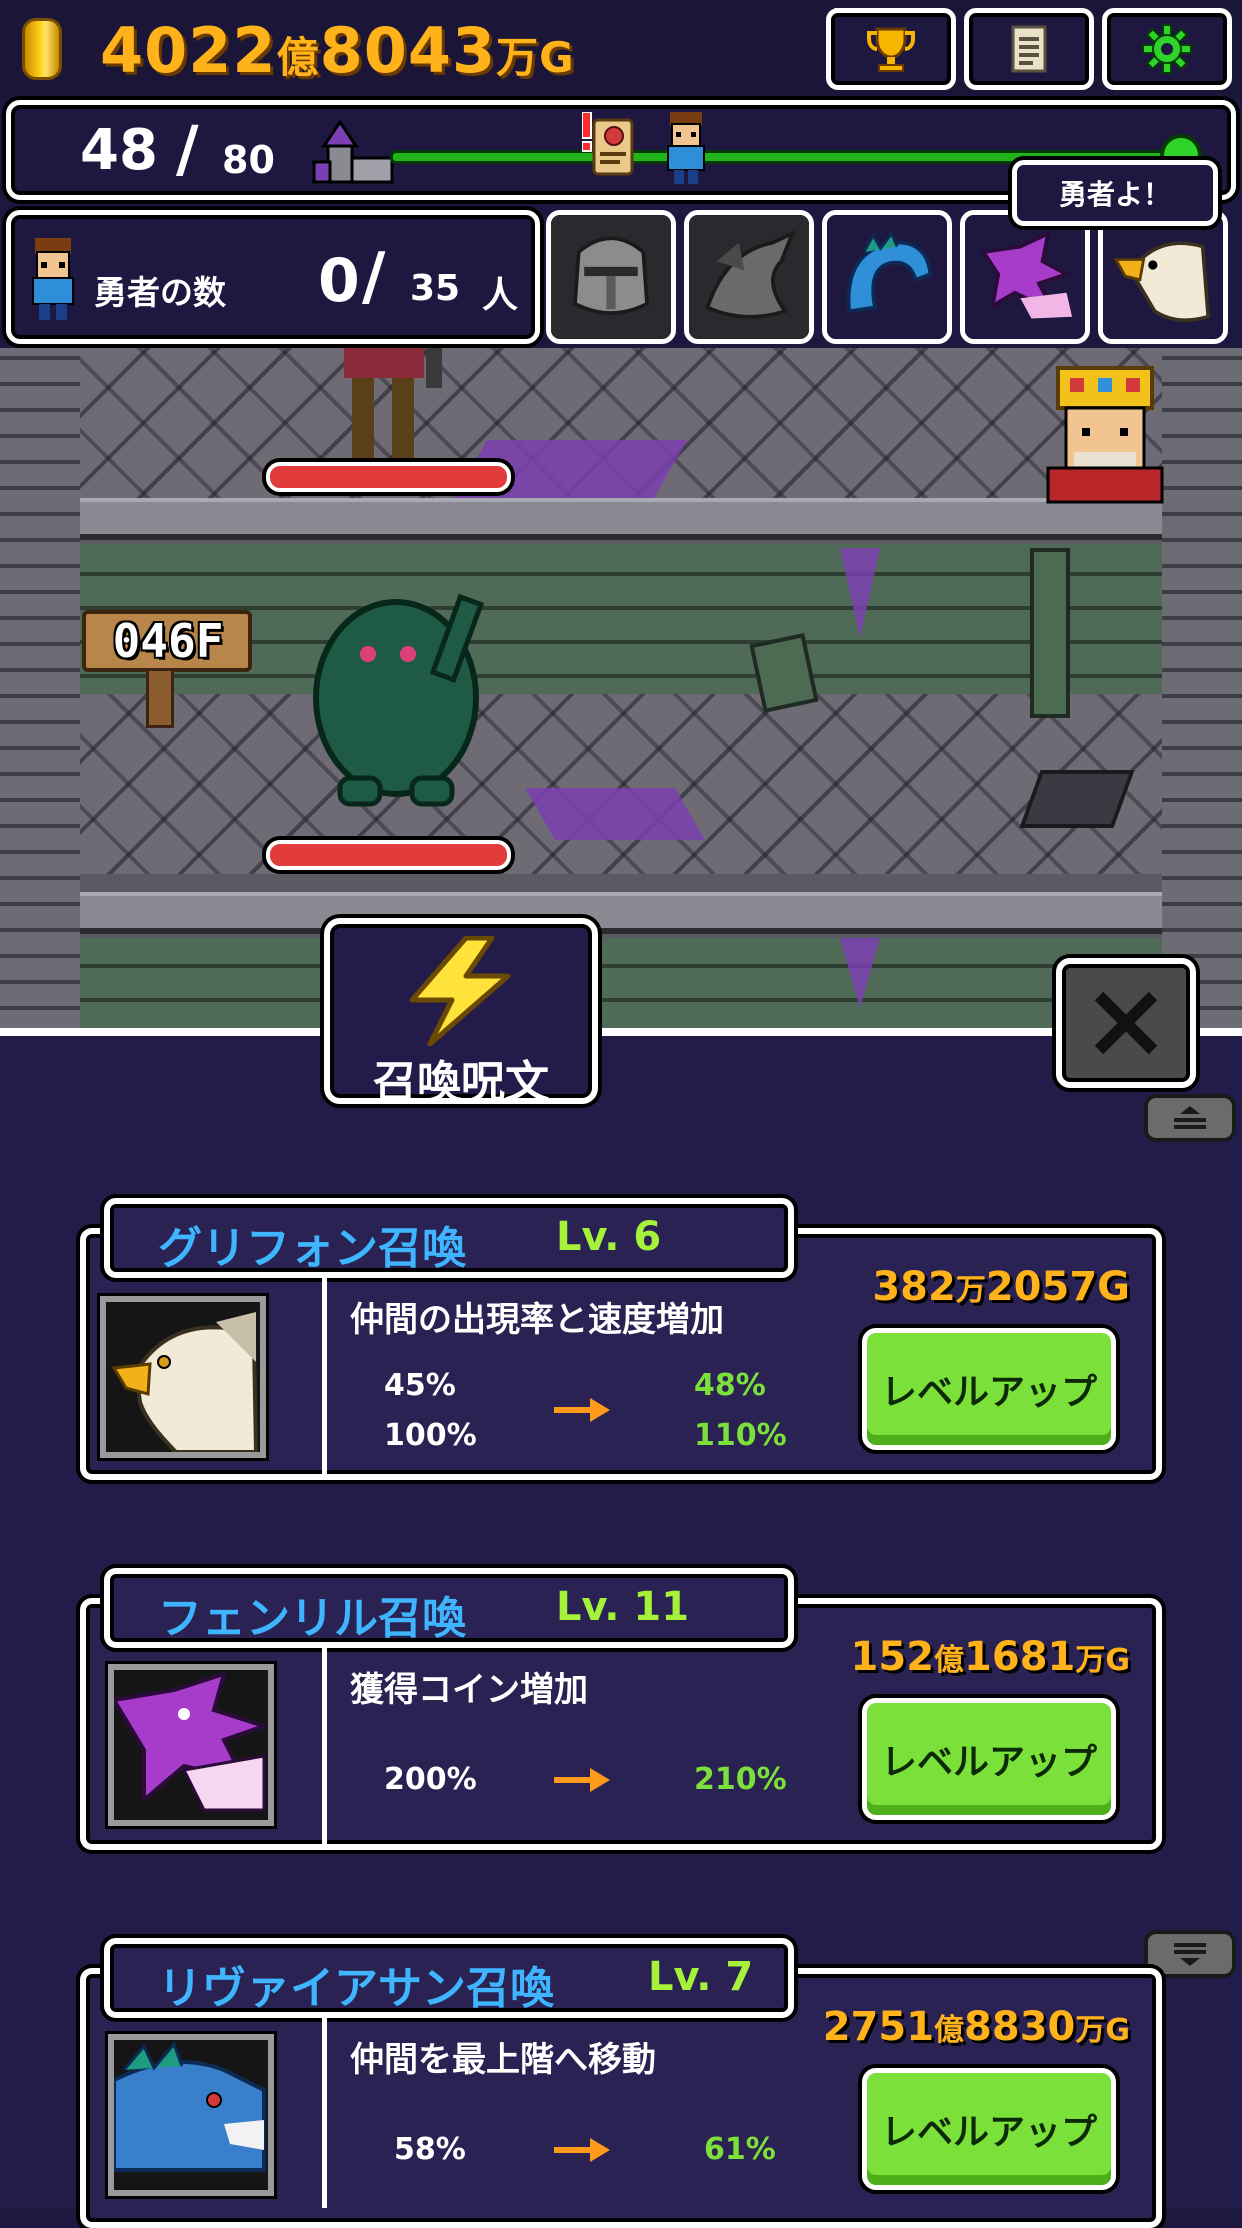  I want to click on summon-spell-tab-label: 召喚呪文, so click(461, 1082).